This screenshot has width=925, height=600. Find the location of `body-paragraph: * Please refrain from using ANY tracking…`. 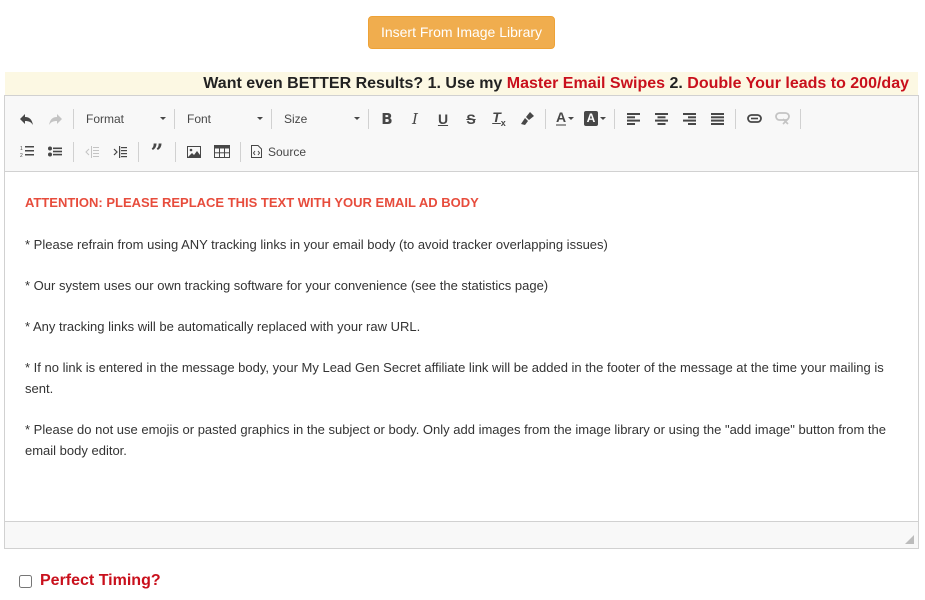

body-paragraph: * Please refrain from using ANY tracking… is located at coordinates (316, 244).